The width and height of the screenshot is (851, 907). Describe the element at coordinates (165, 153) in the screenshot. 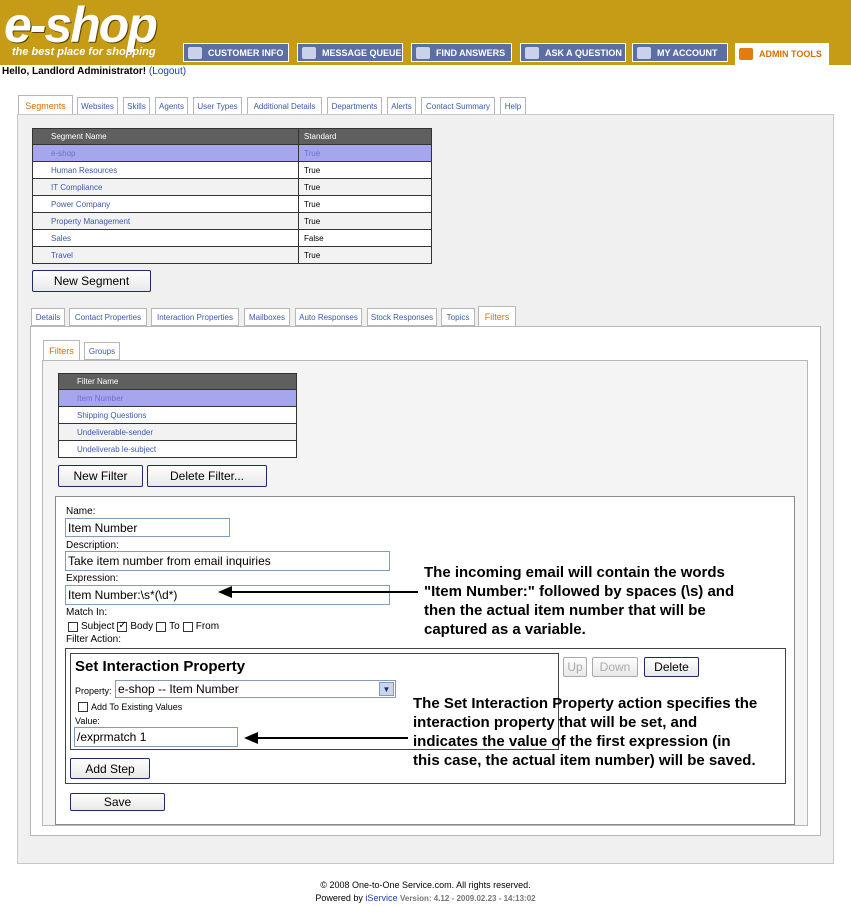

I see `segment-name: e-shop` at that location.